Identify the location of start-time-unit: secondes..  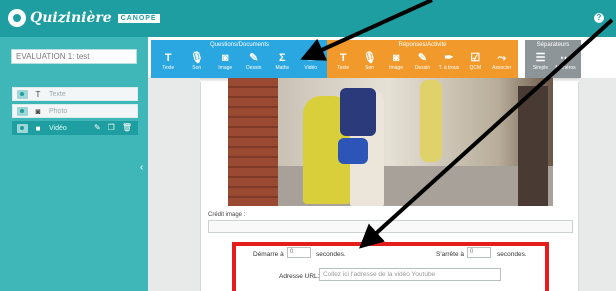
(331, 254).